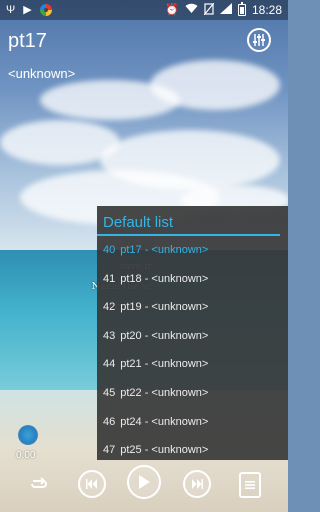 Image resolution: width=320 pixels, height=512 pixels. What do you see at coordinates (188, 221) in the screenshot?
I see `playlist-title: Default list` at bounding box center [188, 221].